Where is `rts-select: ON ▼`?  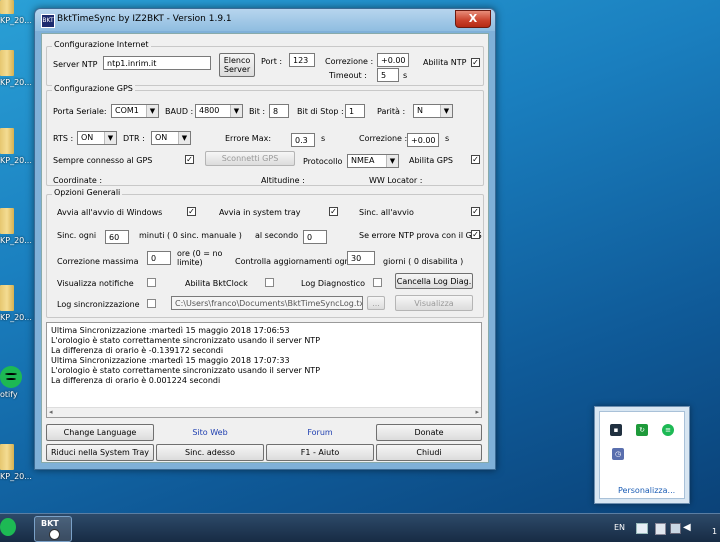
rts-select: ON ▼ is located at coordinates (97, 138).